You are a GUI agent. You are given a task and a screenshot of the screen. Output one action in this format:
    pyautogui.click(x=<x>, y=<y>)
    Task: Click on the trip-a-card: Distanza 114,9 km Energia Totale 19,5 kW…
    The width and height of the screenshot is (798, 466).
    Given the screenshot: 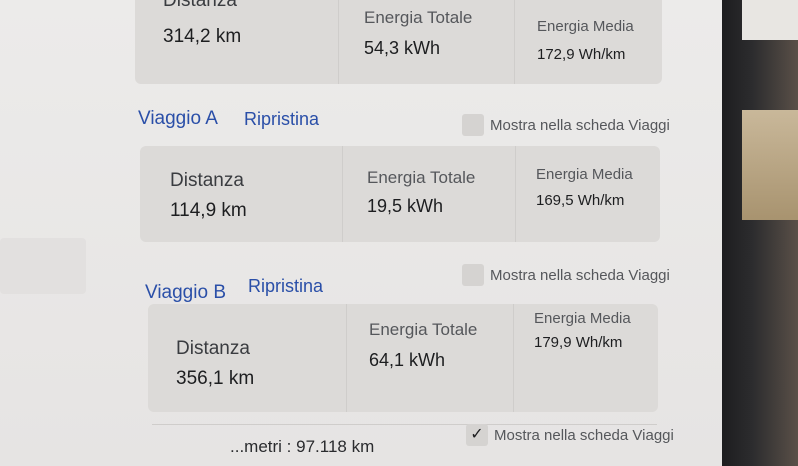 What is the action you would take?
    pyautogui.click(x=400, y=194)
    